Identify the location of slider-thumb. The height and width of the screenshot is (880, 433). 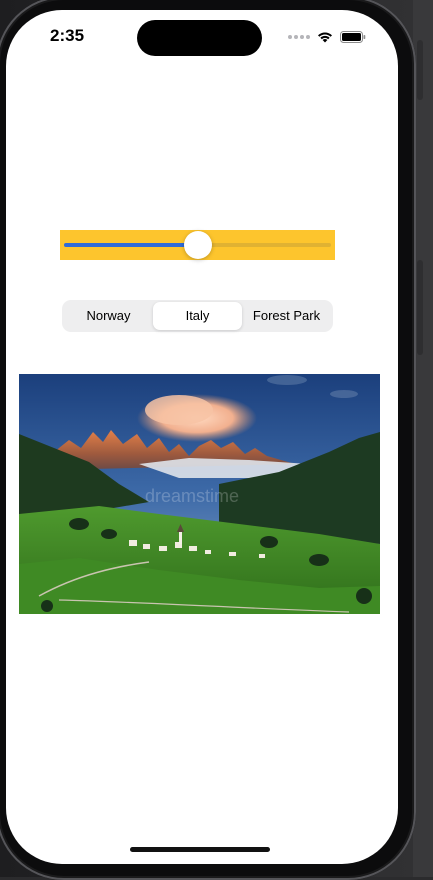
(197, 245).